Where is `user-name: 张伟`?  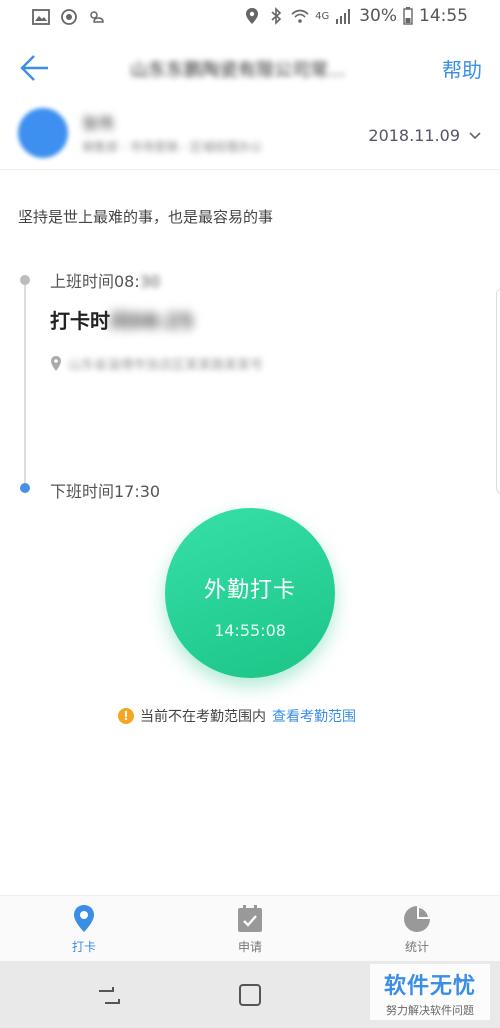 user-name: 张伟 is located at coordinates (98, 123).